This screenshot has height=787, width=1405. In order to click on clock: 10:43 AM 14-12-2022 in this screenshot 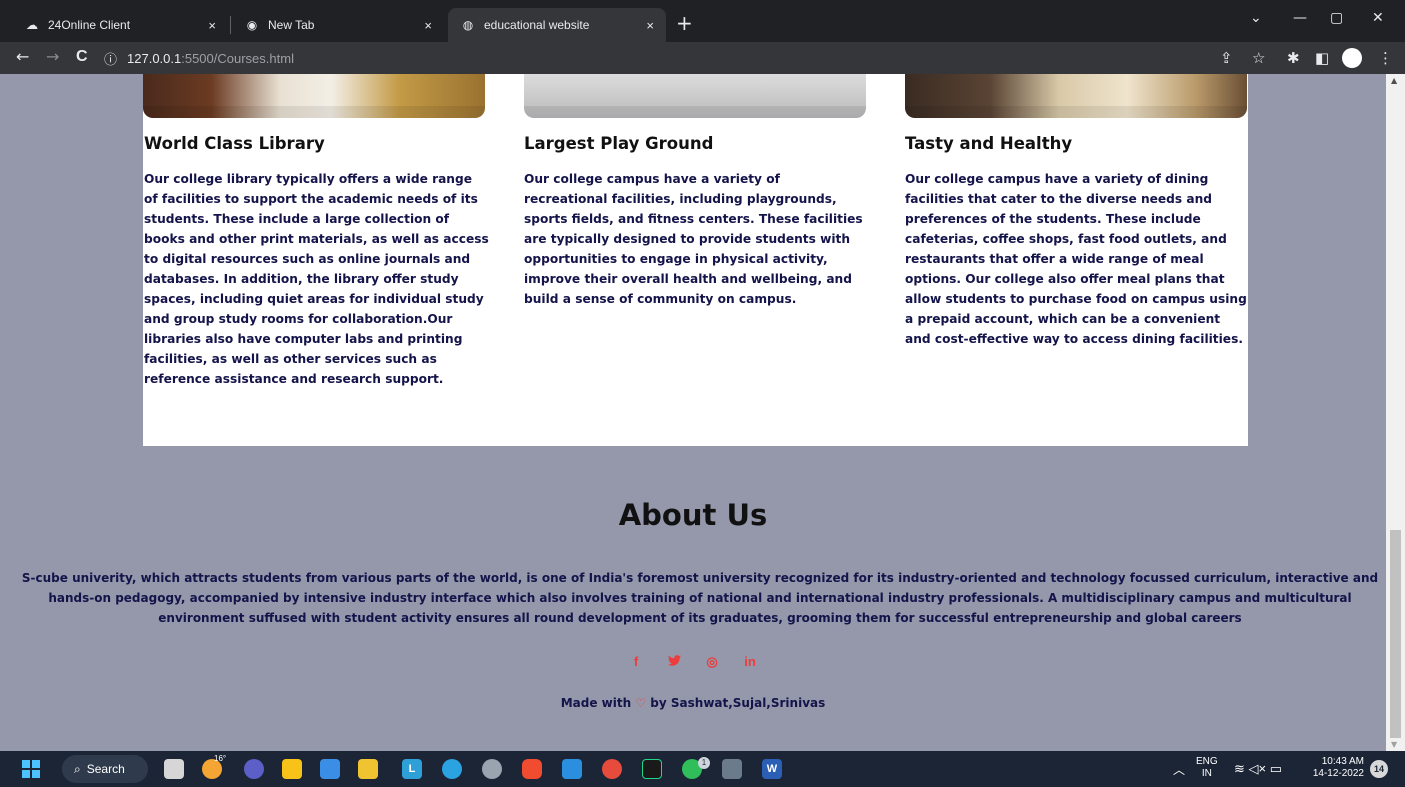, I will do `click(1333, 768)`.